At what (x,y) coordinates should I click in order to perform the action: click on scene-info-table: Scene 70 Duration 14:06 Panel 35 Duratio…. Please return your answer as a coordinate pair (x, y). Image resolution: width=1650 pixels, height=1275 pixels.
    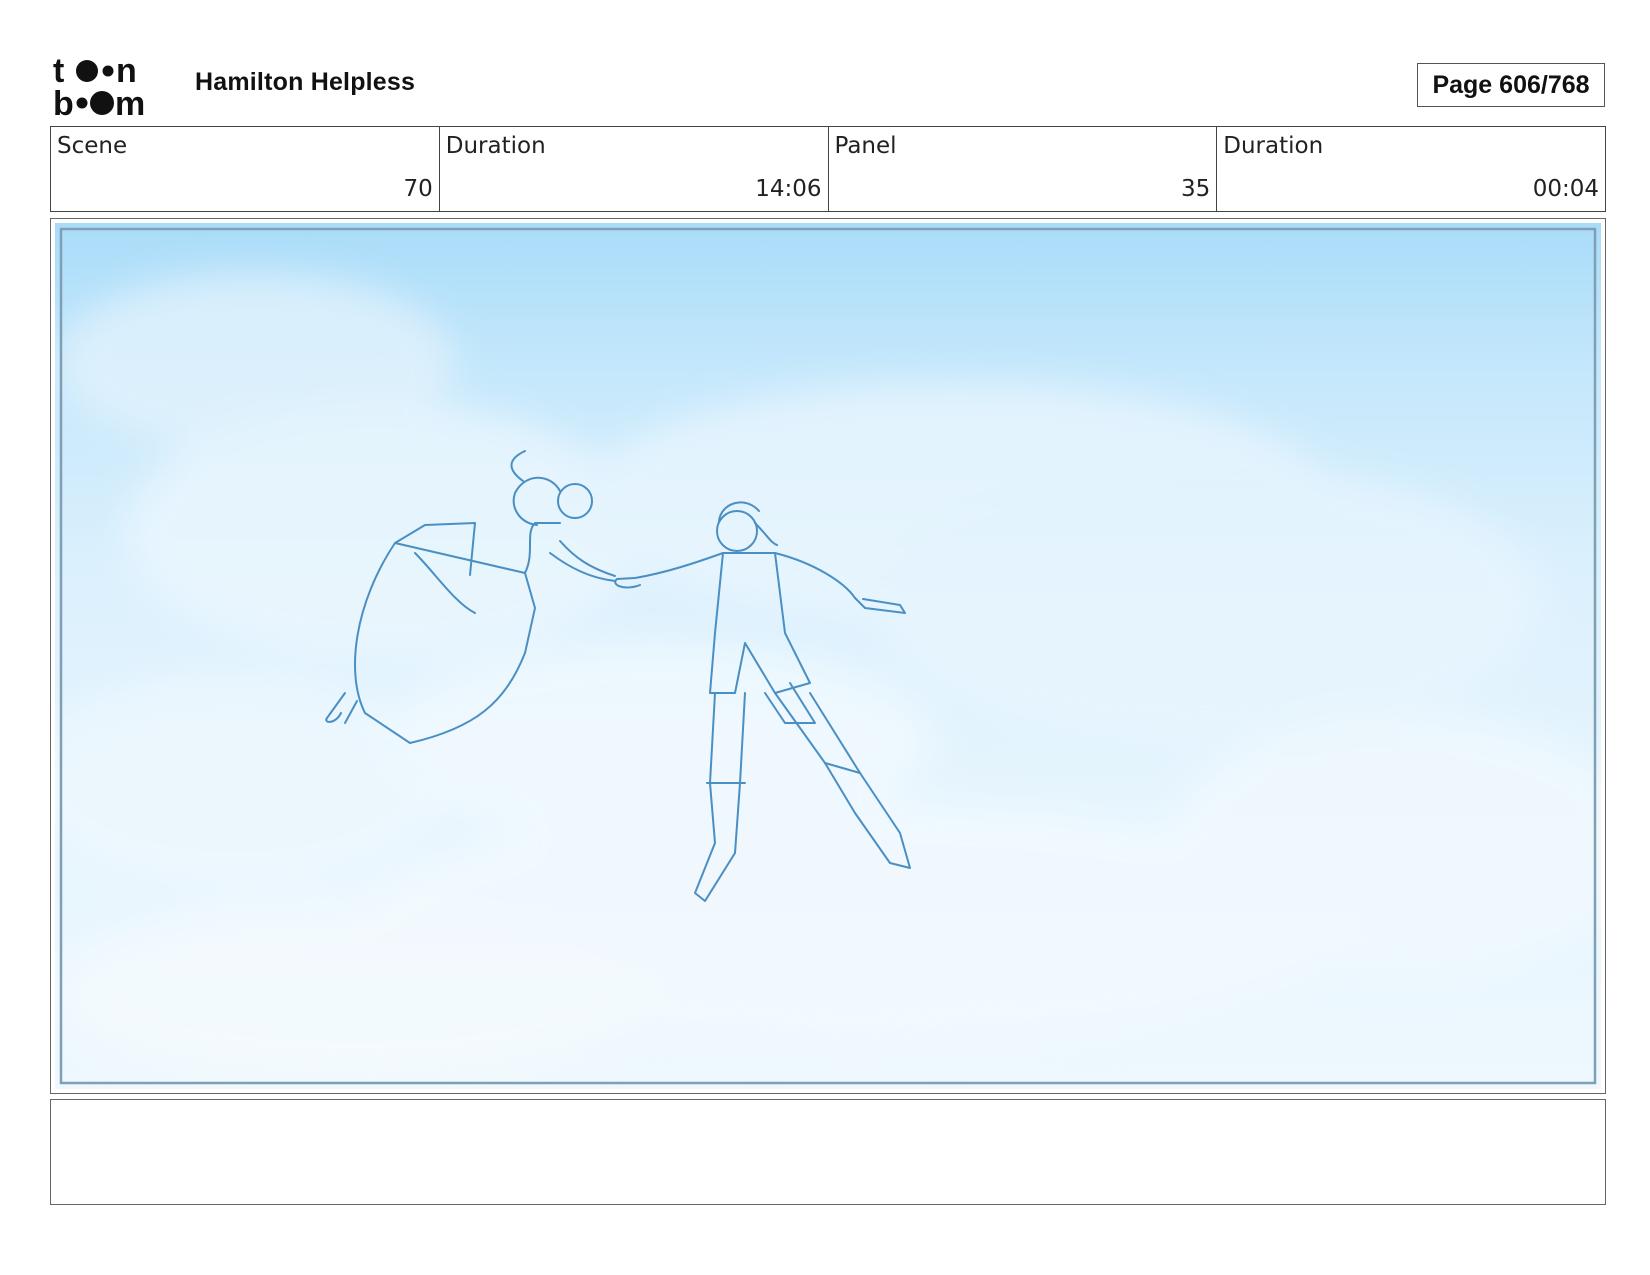
    Looking at the image, I should click on (828, 169).